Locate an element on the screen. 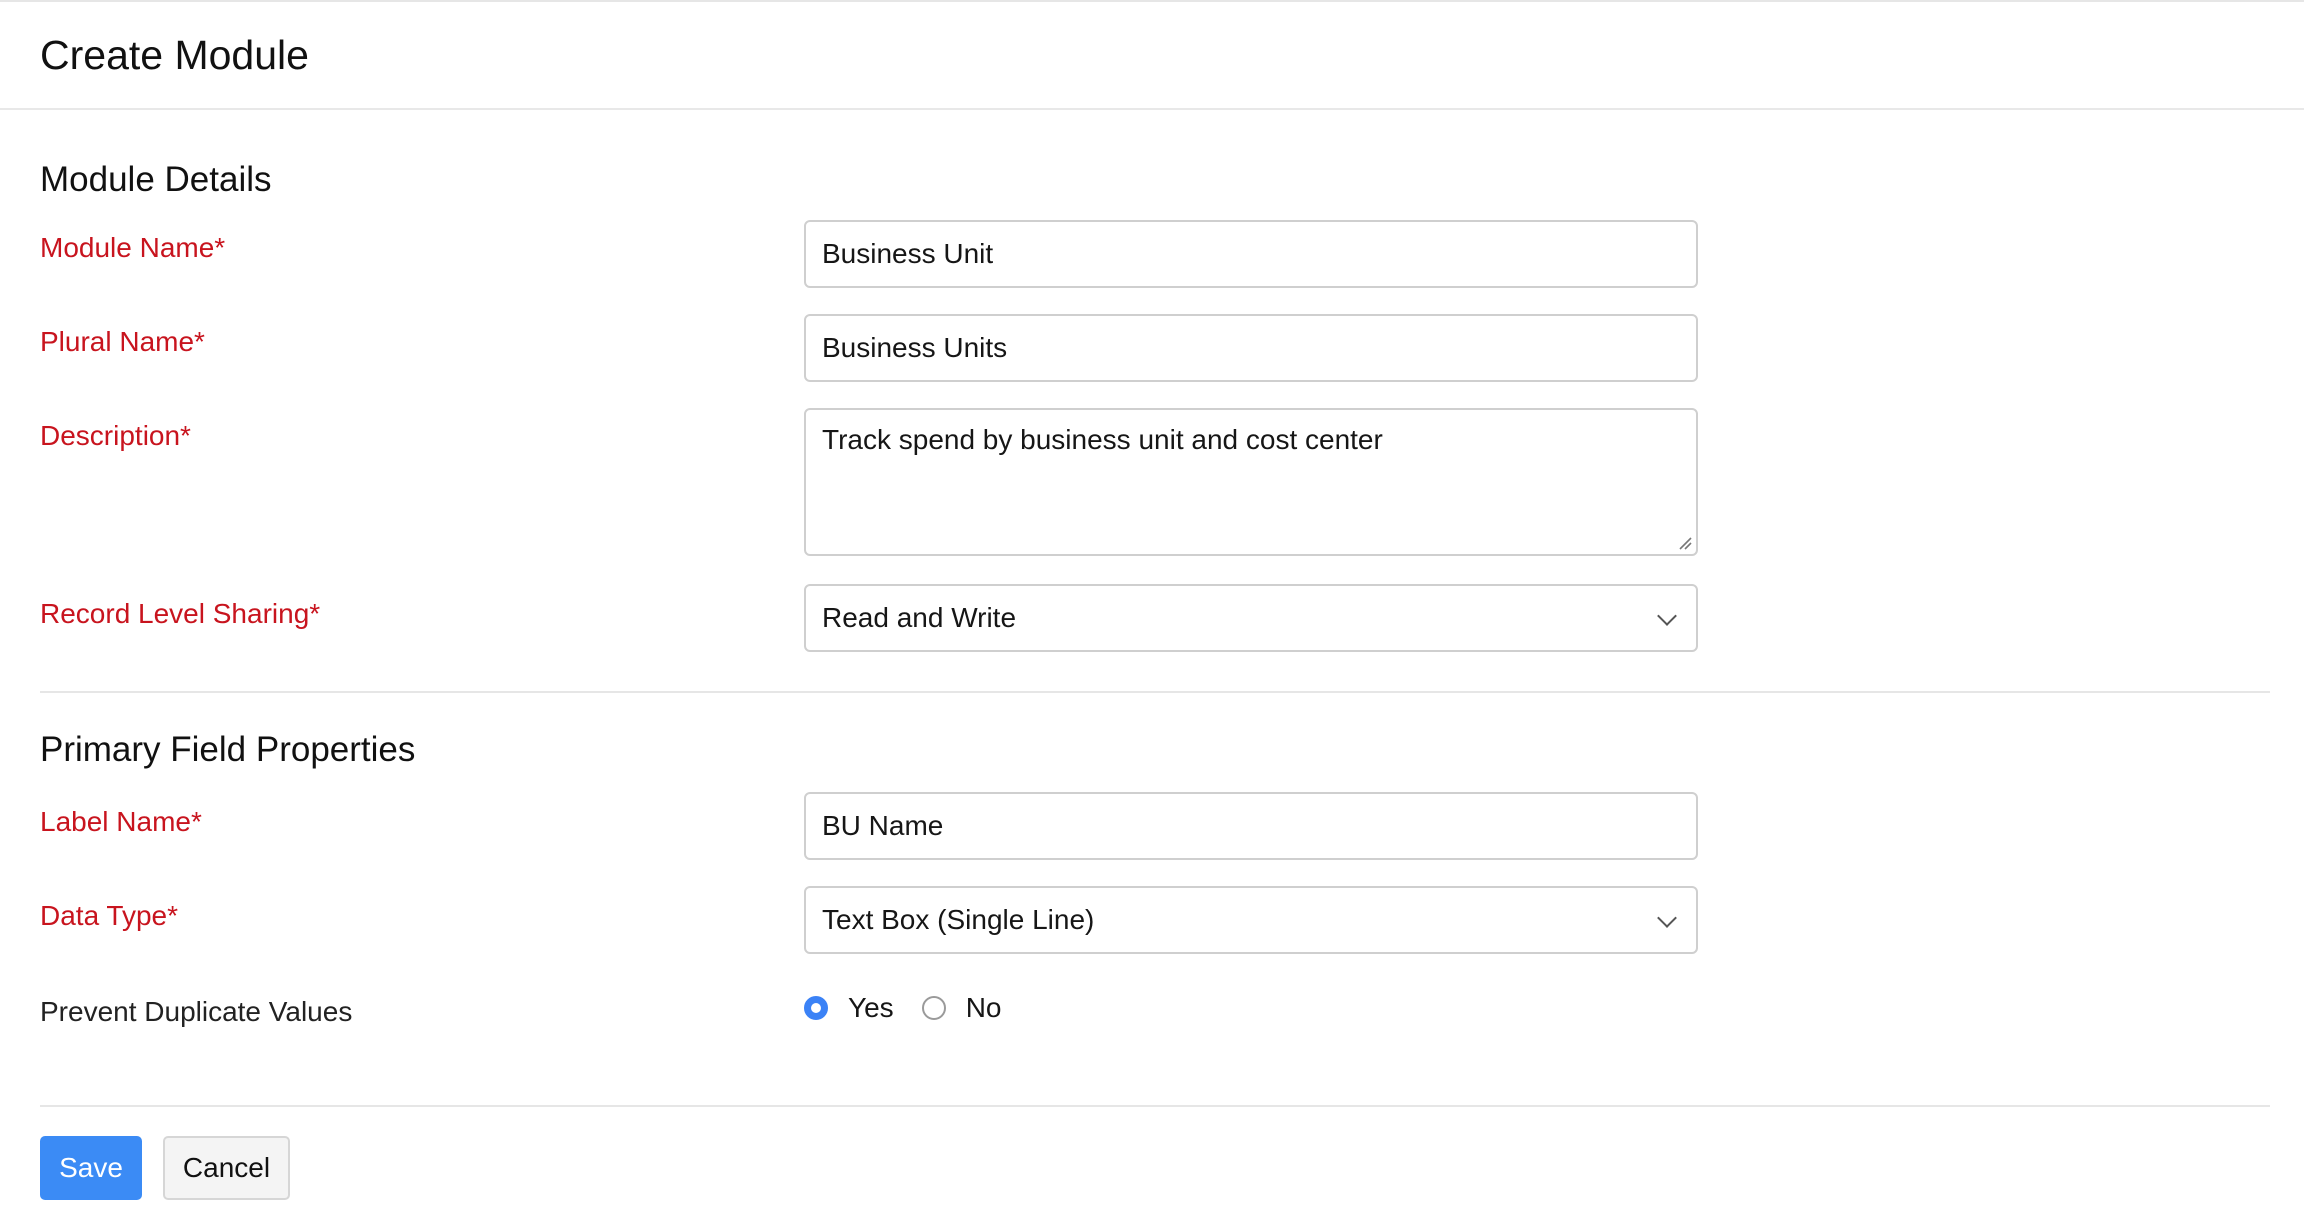 The width and height of the screenshot is (2304, 1220). cancel-button: Cancel is located at coordinates (226, 1168).